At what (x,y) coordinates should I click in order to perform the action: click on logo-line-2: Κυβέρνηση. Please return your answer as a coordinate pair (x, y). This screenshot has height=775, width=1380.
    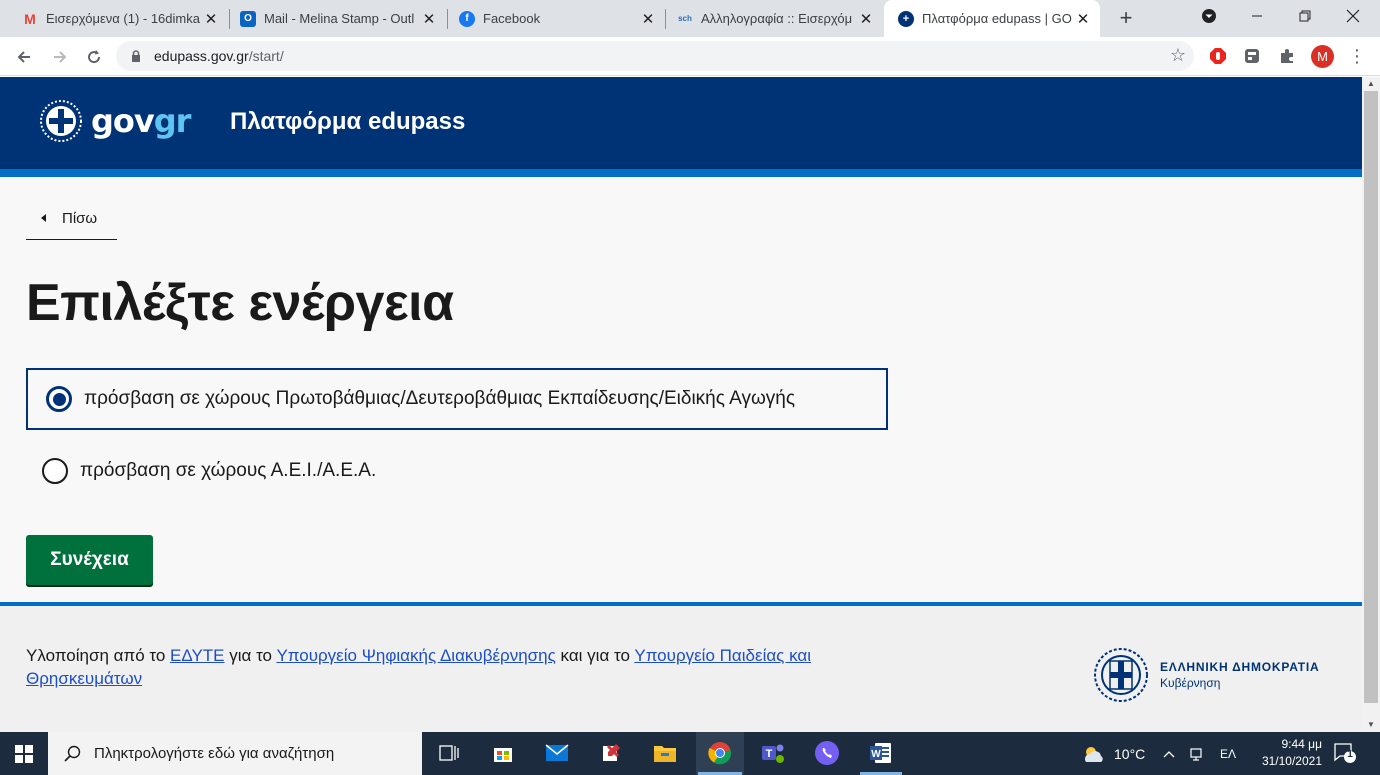
    Looking at the image, I should click on (1190, 683).